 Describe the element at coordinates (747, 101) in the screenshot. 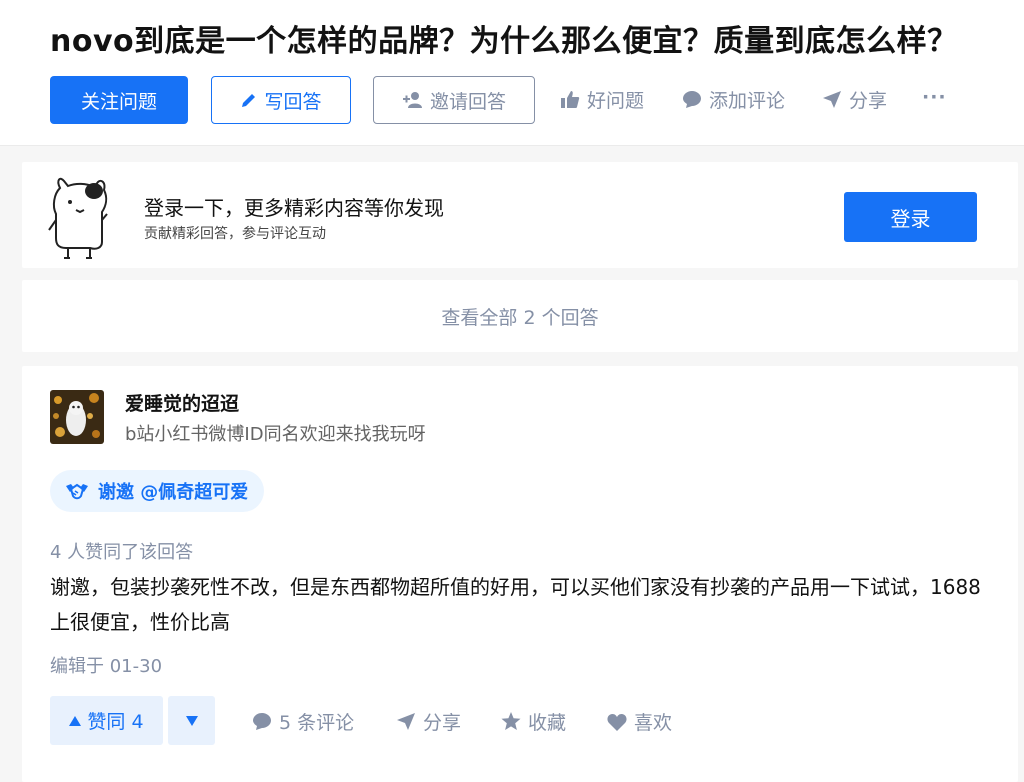

I see `add-comment-label: 添加评论` at that location.